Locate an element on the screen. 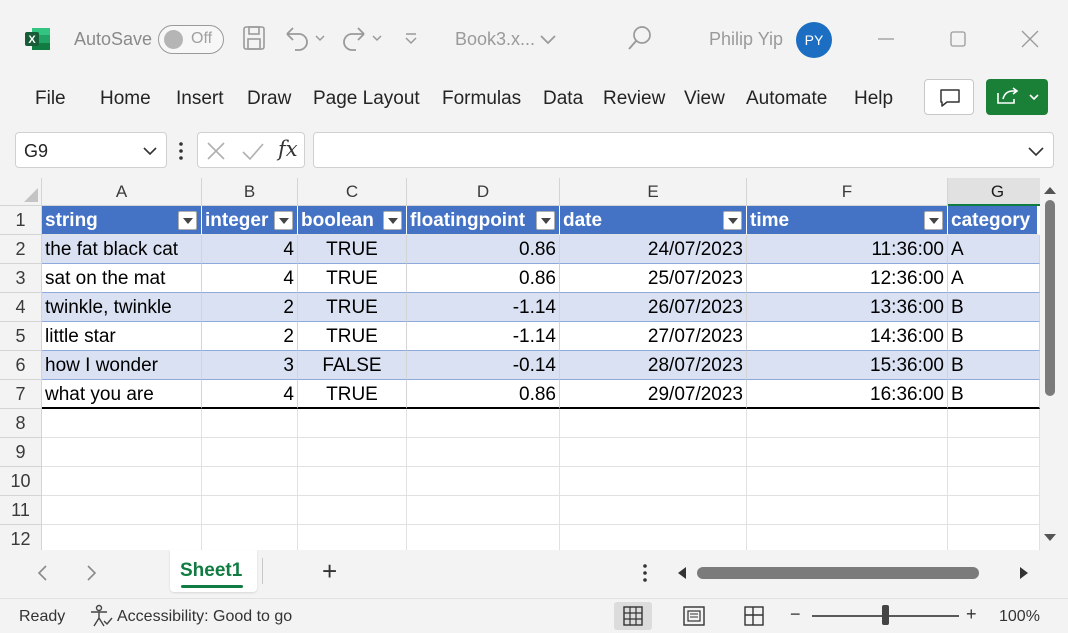 Image resolution: width=1068 pixels, height=633 pixels. table-cell: A is located at coordinates (994, 278).